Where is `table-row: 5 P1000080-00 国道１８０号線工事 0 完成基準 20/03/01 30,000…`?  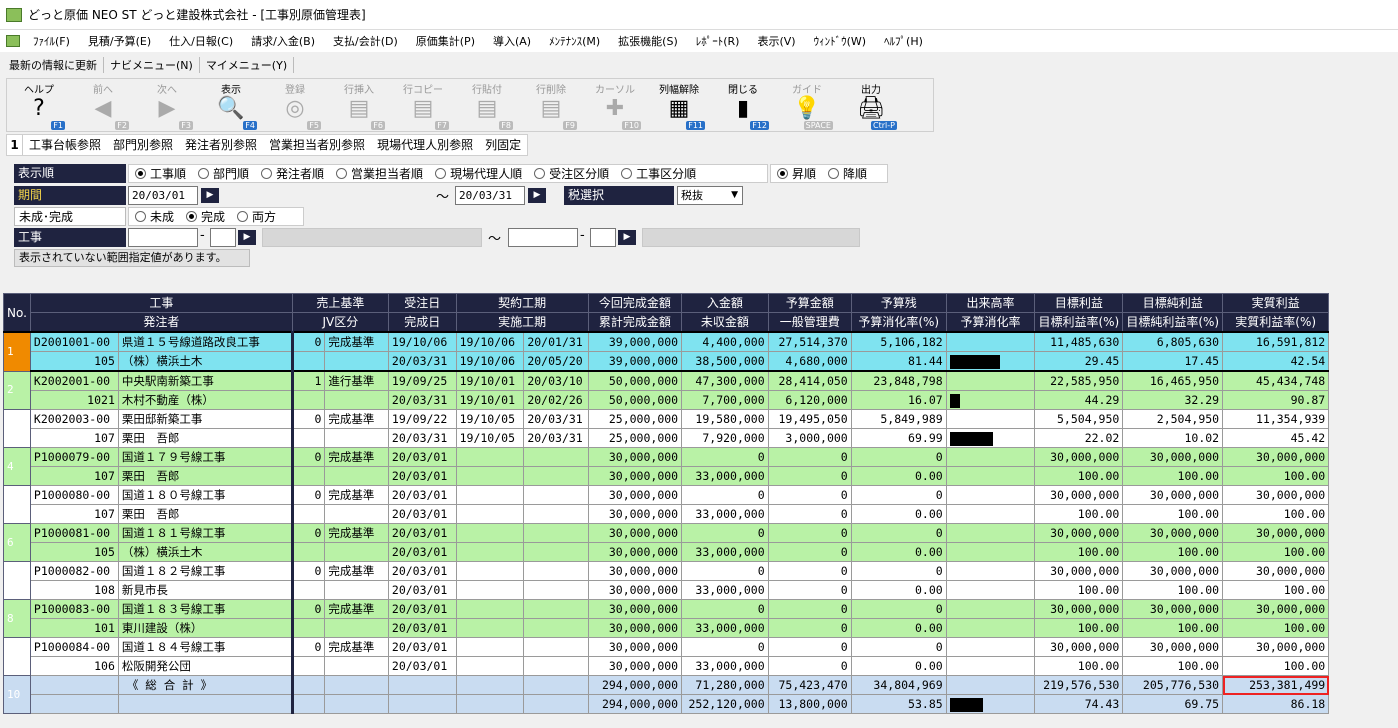 table-row: 5 P1000080-00 国道１８０号線工事 0 完成基準 20/03/01 30,000… is located at coordinates (700, 504).